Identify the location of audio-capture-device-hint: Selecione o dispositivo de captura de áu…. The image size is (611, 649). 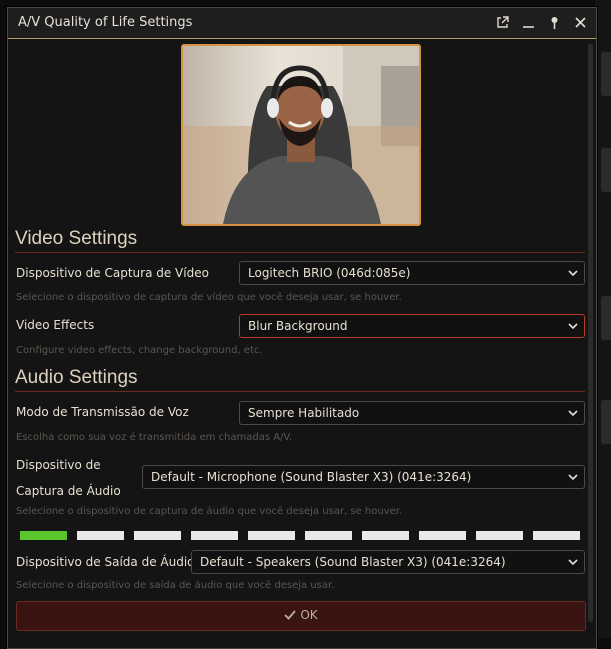
(209, 511).